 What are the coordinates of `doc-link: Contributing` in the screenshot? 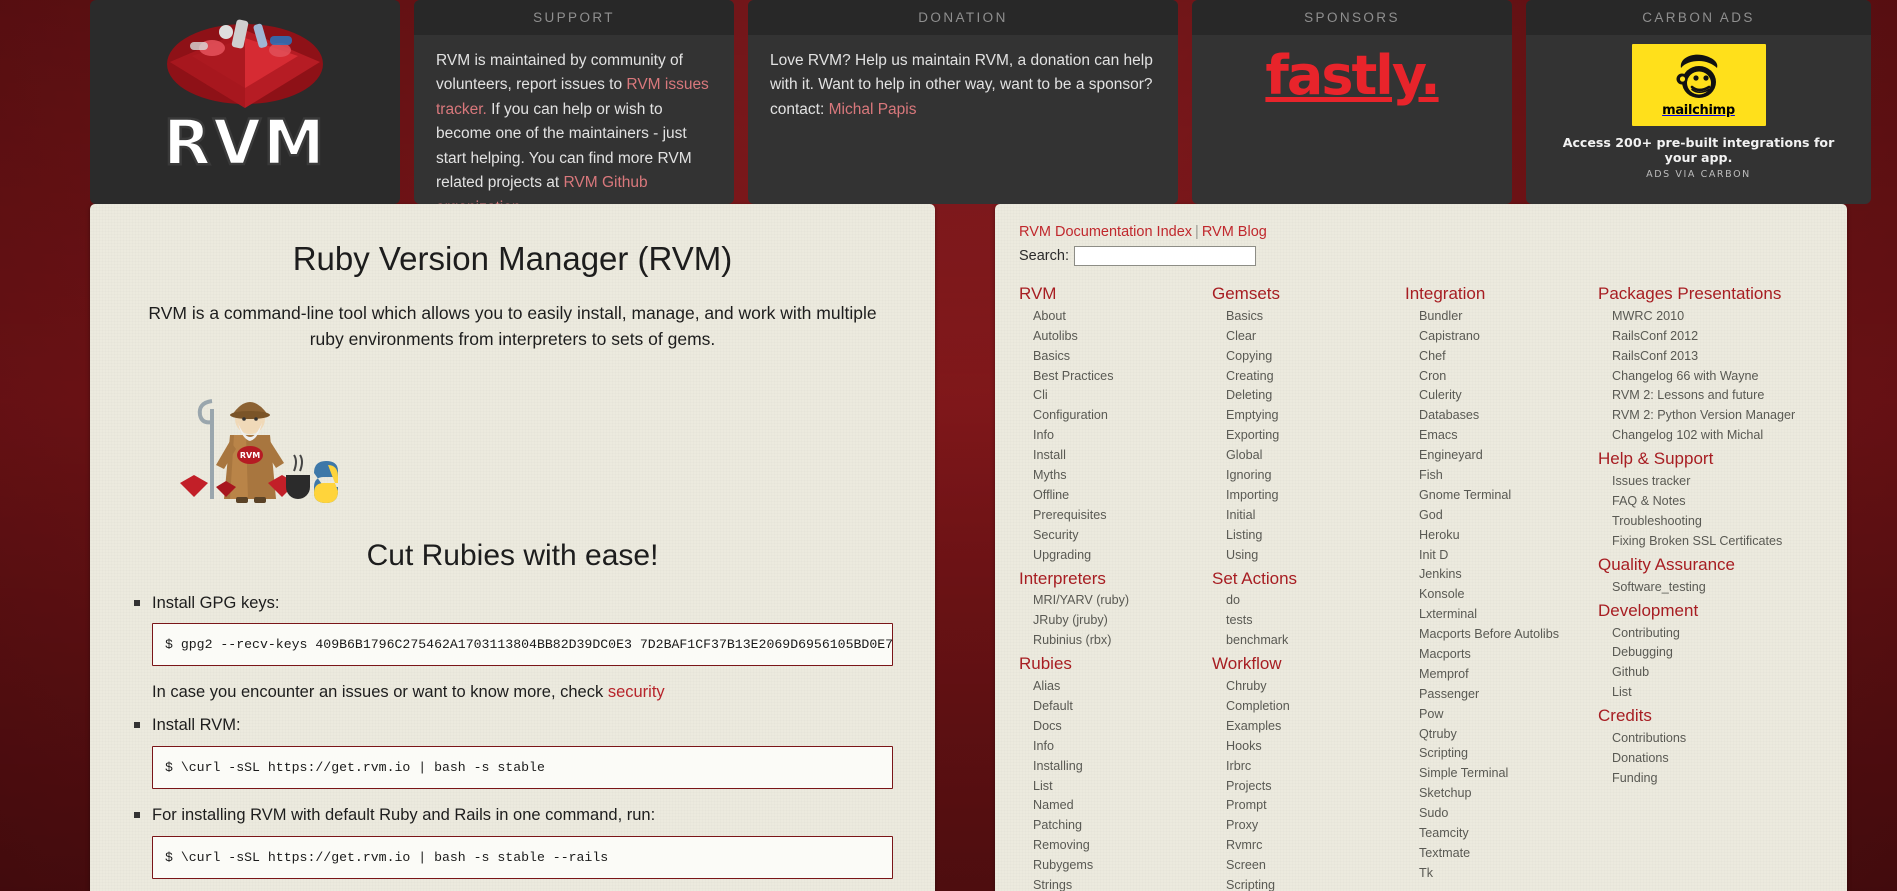 It's located at (1698, 633).